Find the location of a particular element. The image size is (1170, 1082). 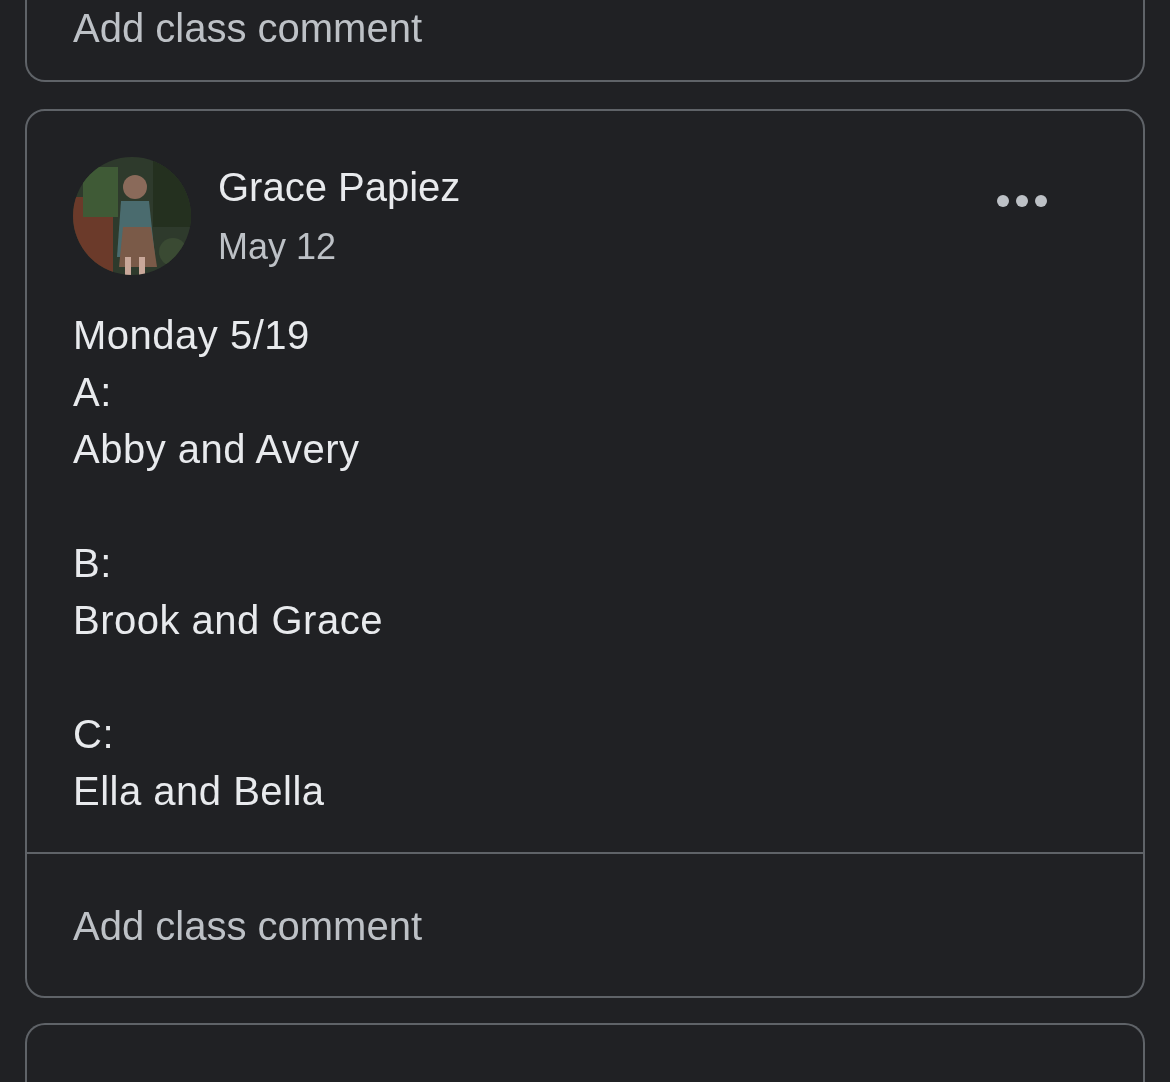

post-date: May 12 is located at coordinates (278, 247).